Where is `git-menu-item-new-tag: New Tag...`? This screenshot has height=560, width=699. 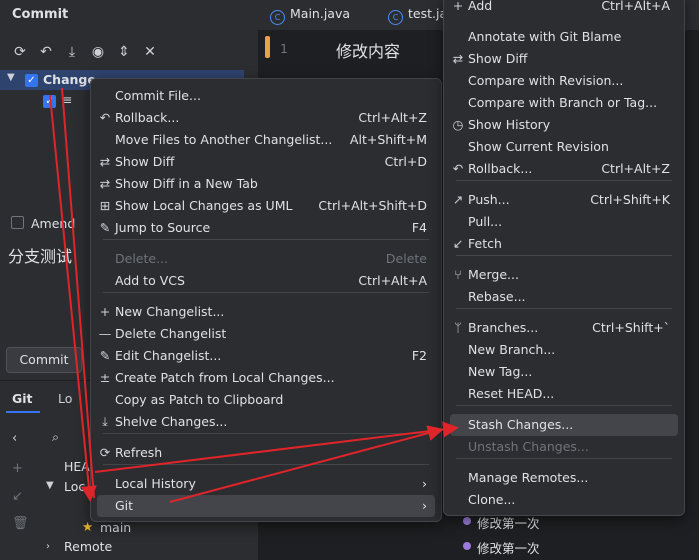
git-menu-item-new-tag: New Tag... is located at coordinates (564, 372).